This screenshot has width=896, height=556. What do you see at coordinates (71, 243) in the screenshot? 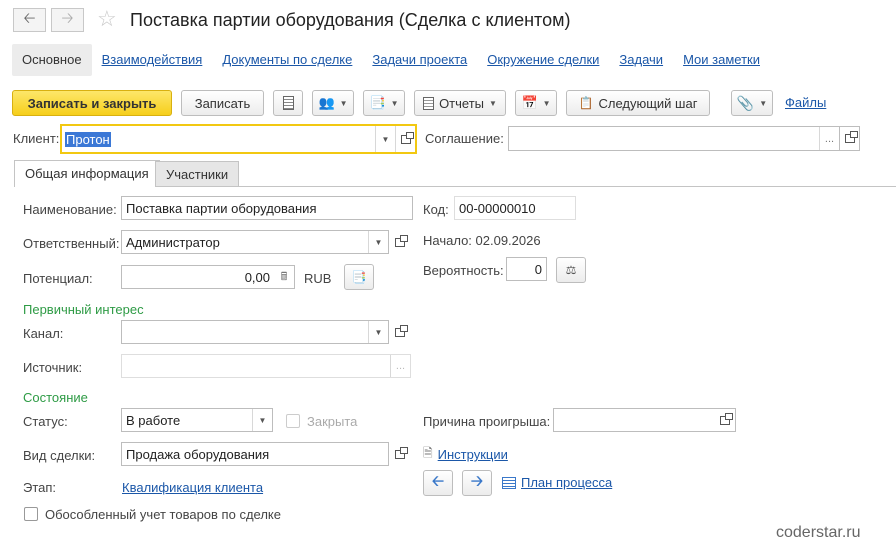
I see `responsible-label: Ответственный:` at bounding box center [71, 243].